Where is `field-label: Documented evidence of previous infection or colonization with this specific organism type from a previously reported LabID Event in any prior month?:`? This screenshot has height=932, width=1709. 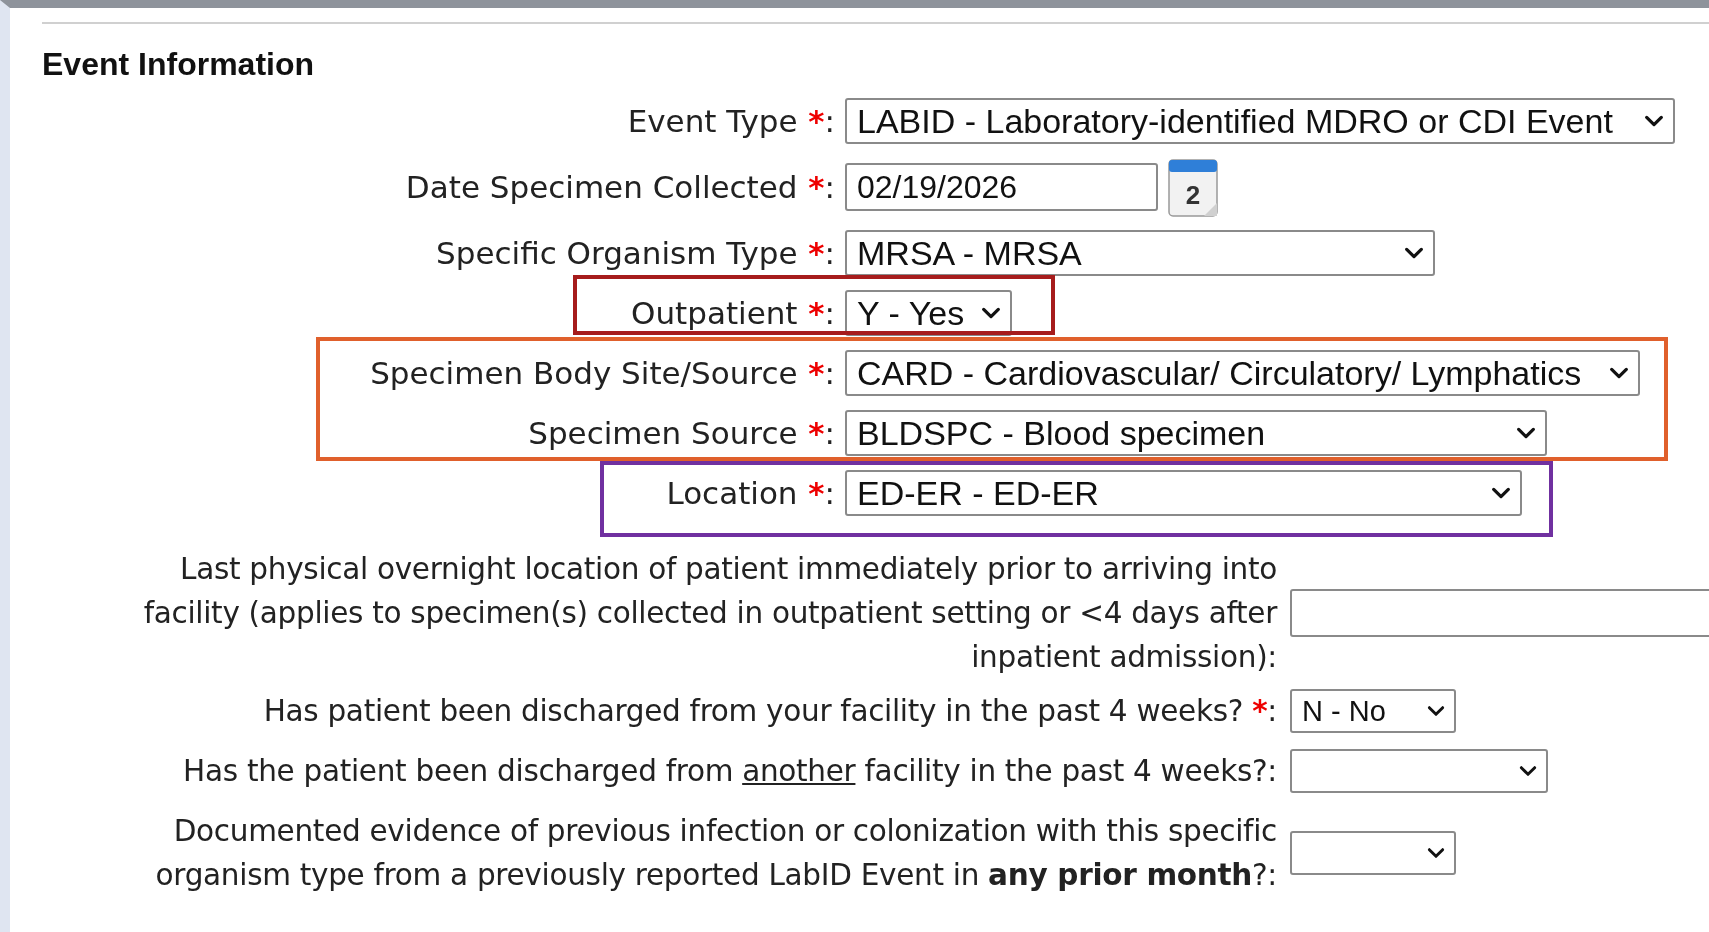 field-label: Documented evidence of previous infection or colonization with this specific organism type from a previously reported LabID Event in any prior month?: is located at coordinates (715, 853).